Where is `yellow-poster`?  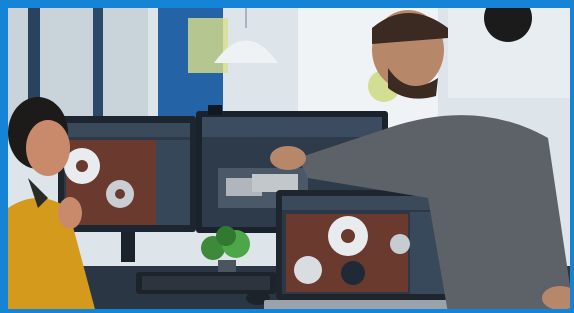
yellow-poster is located at coordinates (208, 45).